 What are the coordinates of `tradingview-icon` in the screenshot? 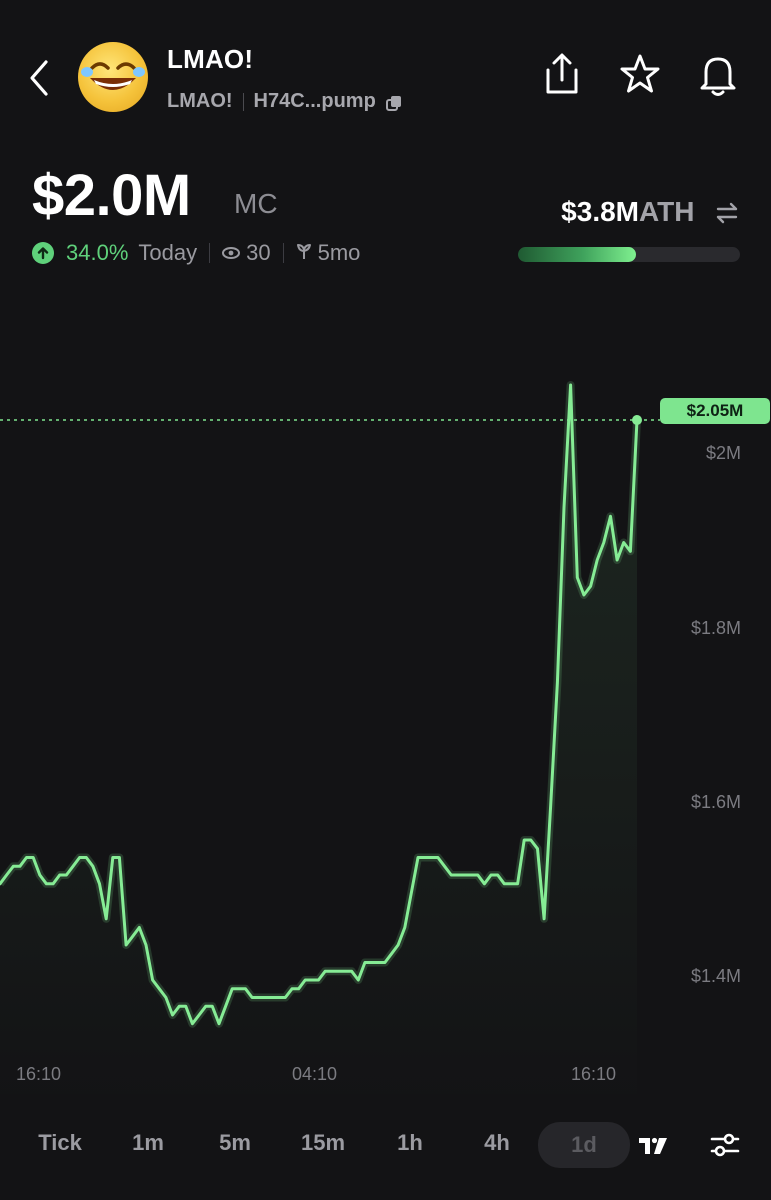 It's located at (653, 1145).